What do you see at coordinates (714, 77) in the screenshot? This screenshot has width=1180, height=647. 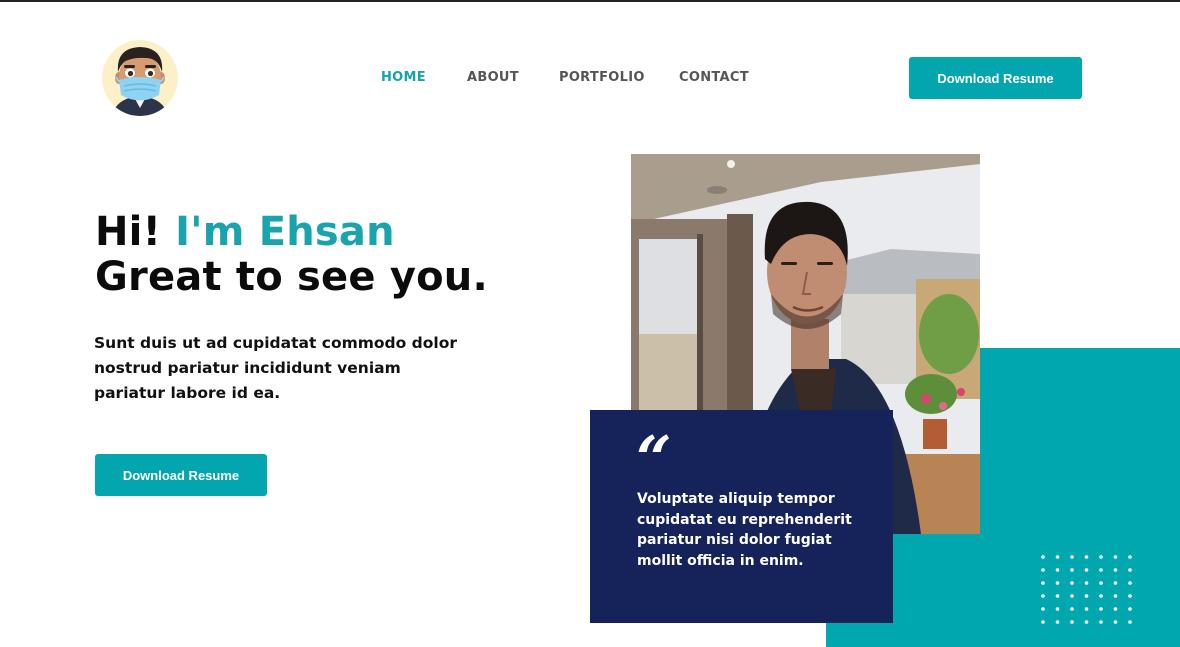 I see `nav-contact: CONTACT` at bounding box center [714, 77].